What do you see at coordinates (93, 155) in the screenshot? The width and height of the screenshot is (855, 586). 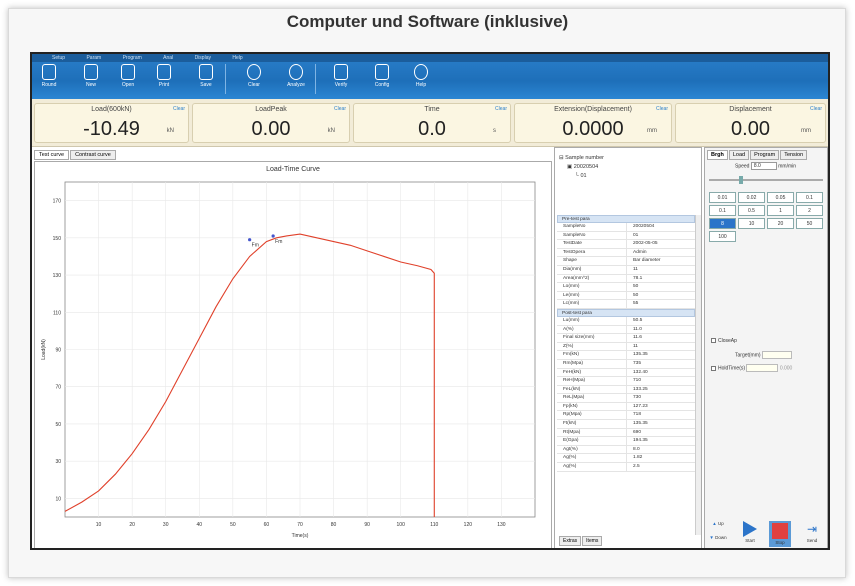 I see `tab-contrast-curve: Contrast curve` at bounding box center [93, 155].